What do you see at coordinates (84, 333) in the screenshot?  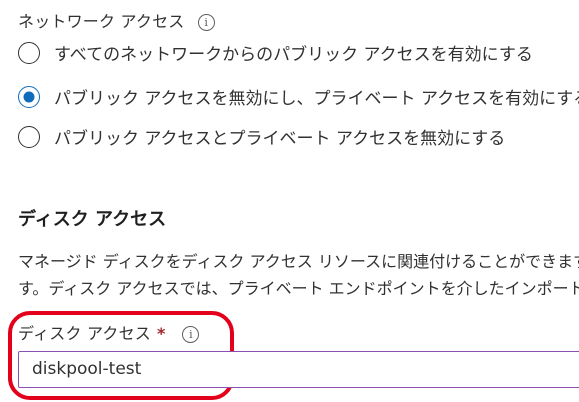 I see `disk-access-field-label: ディスク アクセス` at bounding box center [84, 333].